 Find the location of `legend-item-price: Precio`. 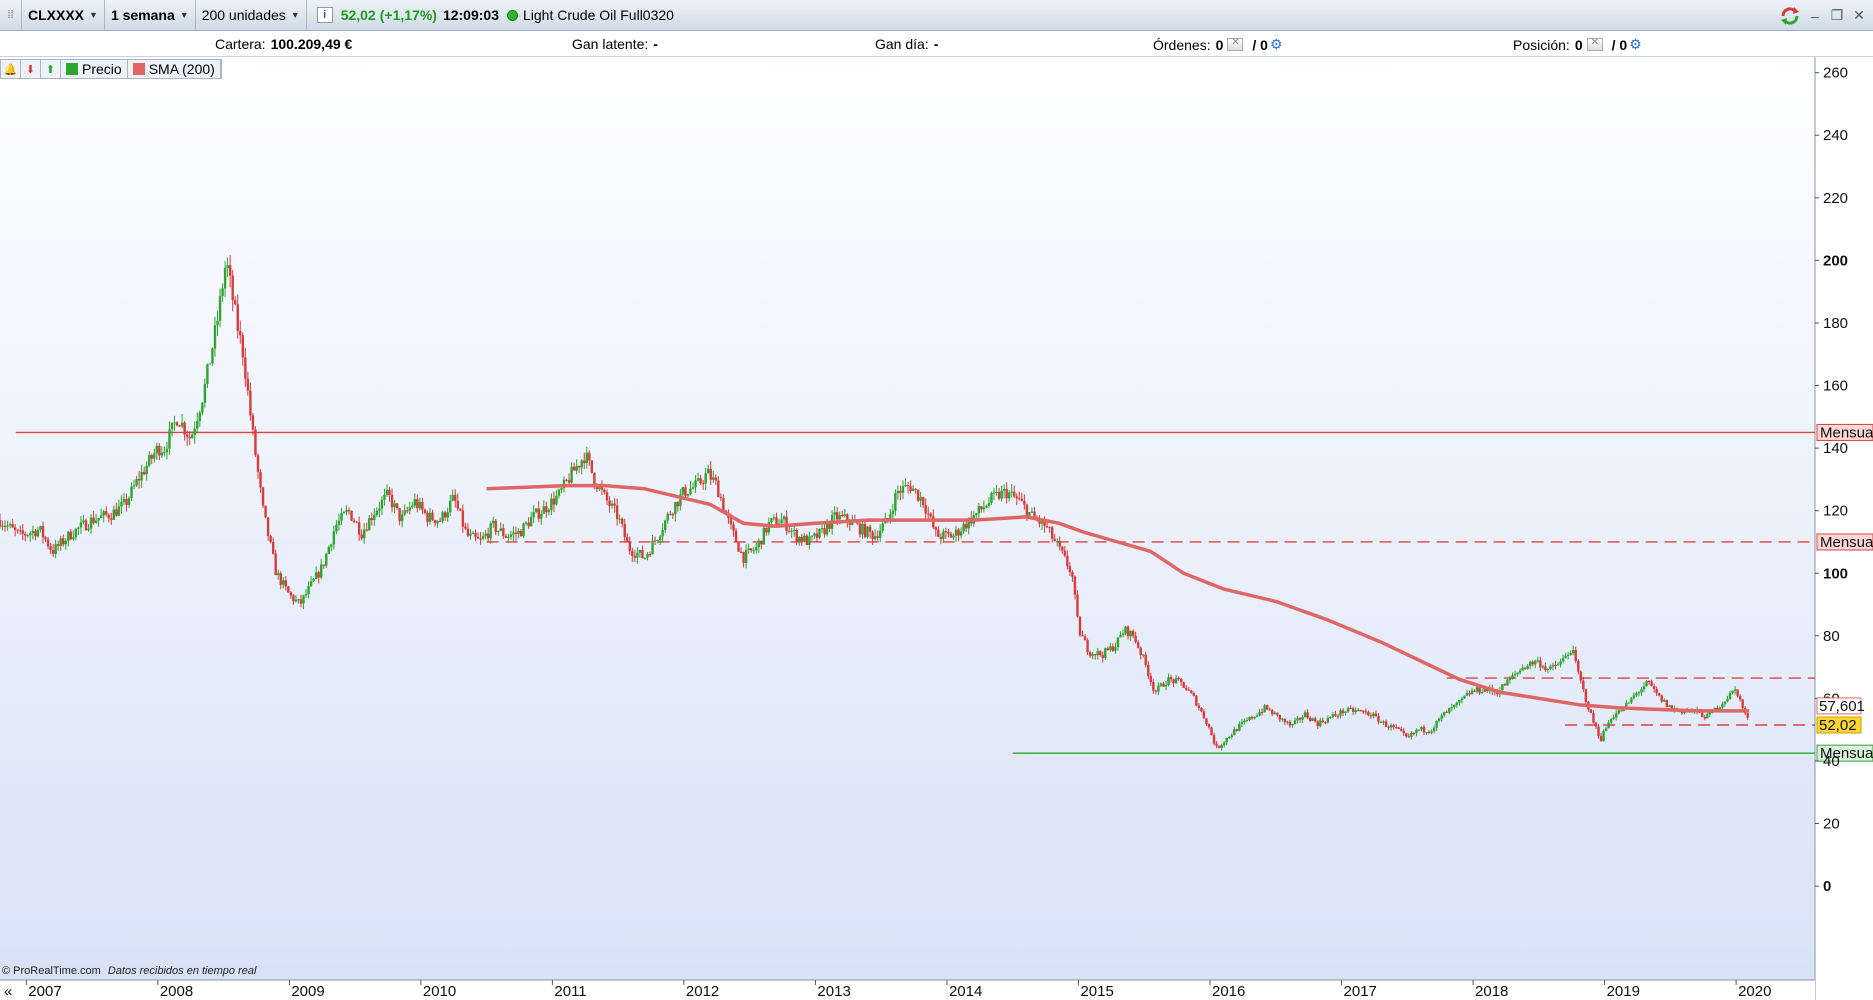

legend-item-price: Precio is located at coordinates (94, 69).